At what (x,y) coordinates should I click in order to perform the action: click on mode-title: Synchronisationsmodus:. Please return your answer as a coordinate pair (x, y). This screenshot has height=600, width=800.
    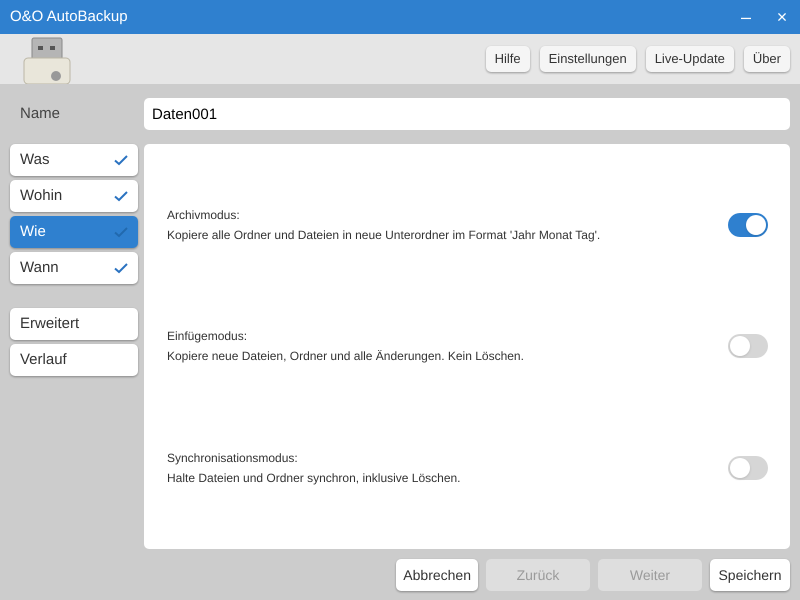
    Looking at the image, I should click on (233, 459).